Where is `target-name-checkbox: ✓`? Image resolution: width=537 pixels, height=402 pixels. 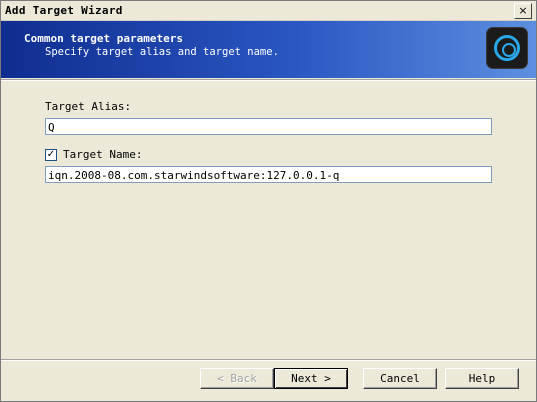 target-name-checkbox: ✓ is located at coordinates (51, 155).